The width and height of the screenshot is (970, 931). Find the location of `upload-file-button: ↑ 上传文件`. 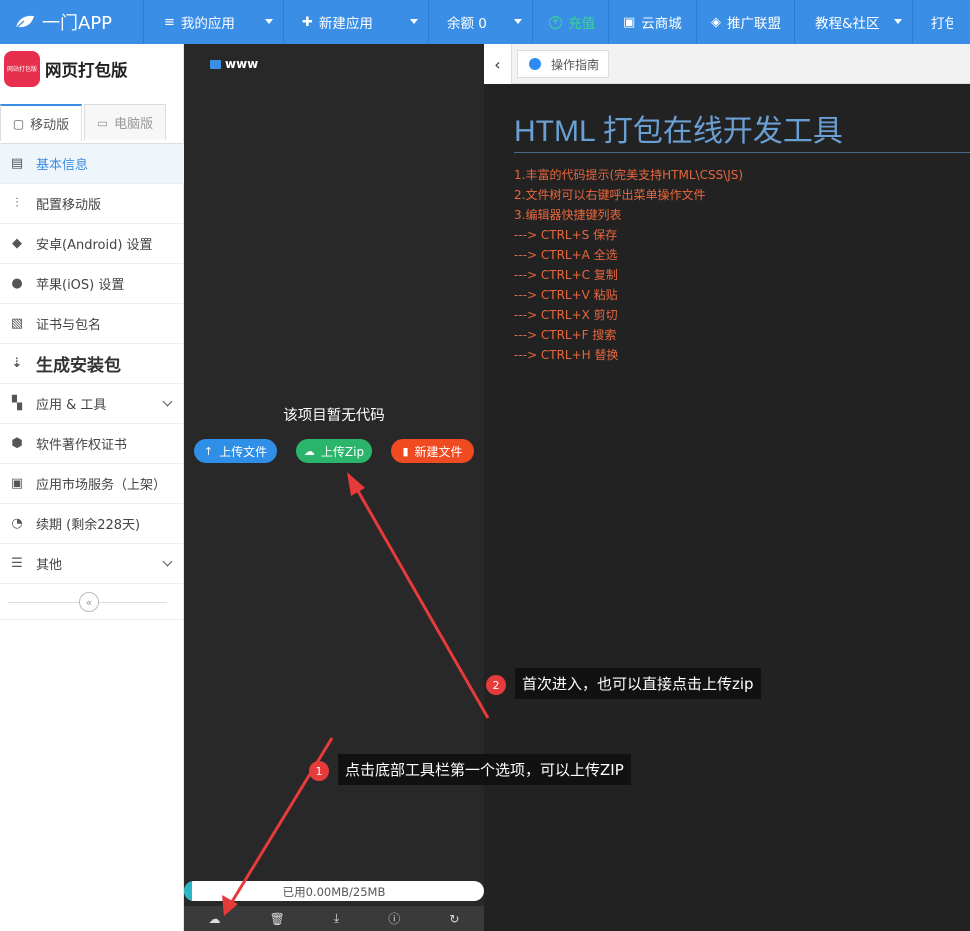

upload-file-button: ↑ 上传文件 is located at coordinates (235, 451).